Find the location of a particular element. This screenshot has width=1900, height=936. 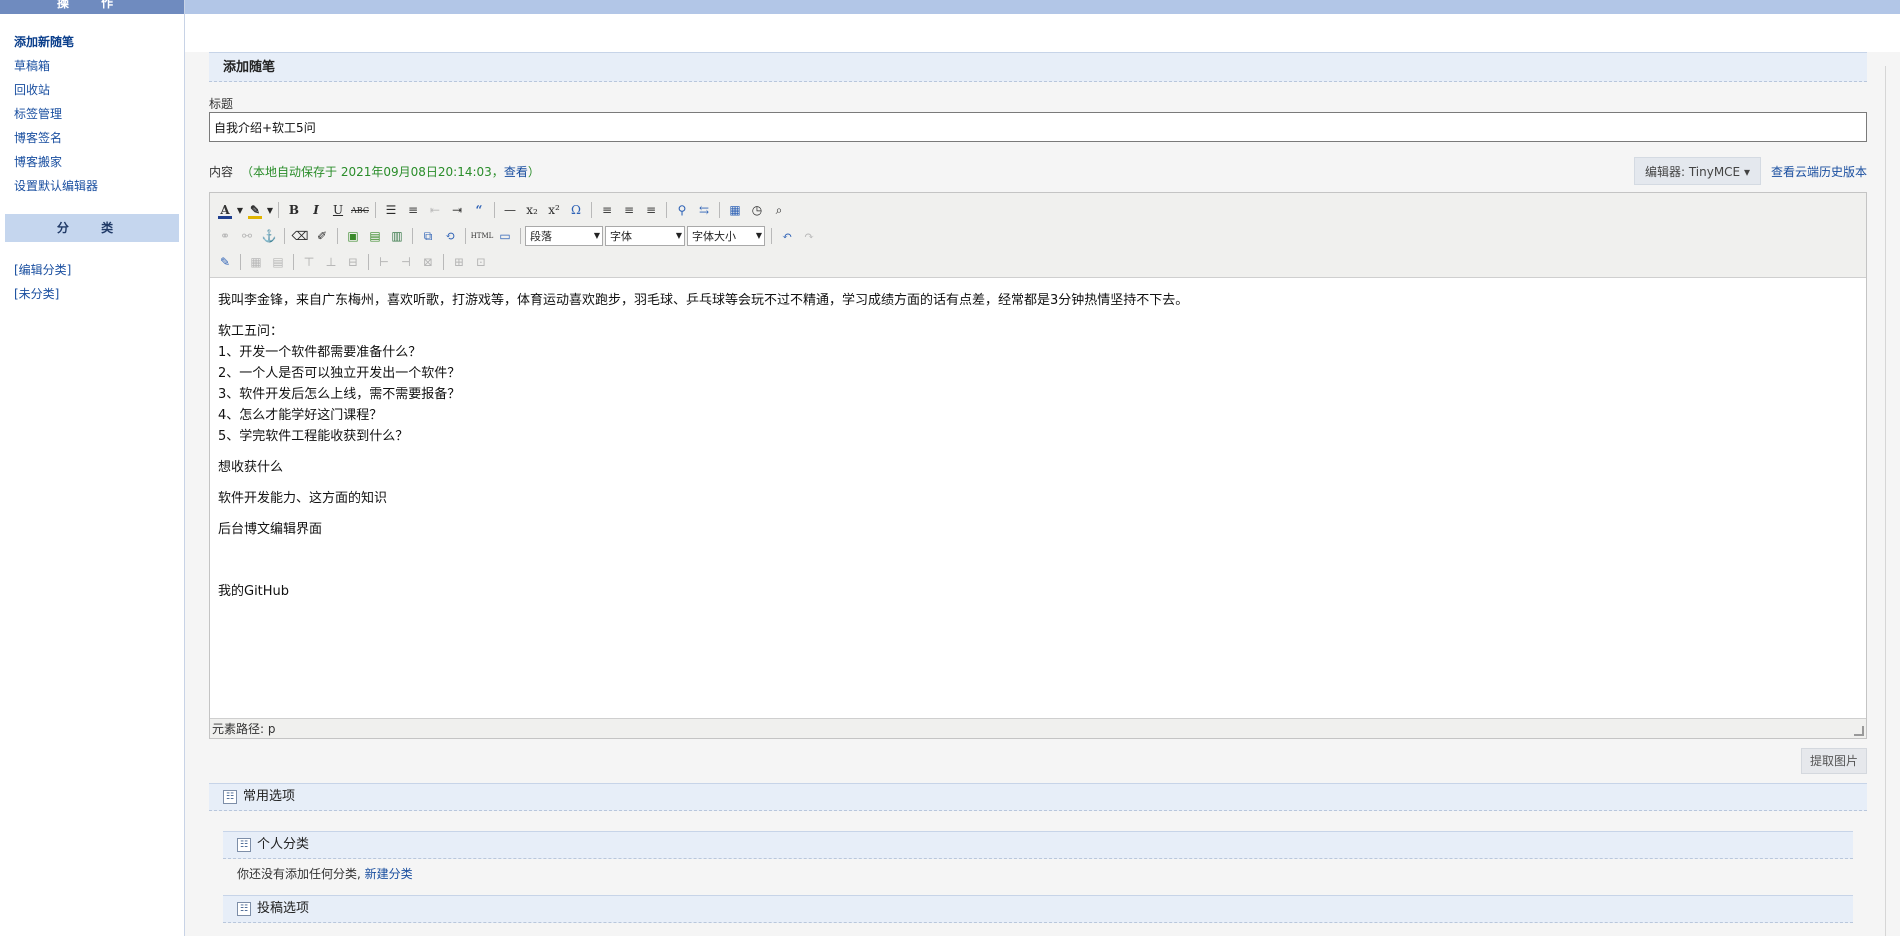

question-3: 3、软件开发后怎么上线，需不需要报备？ is located at coordinates (339, 394).